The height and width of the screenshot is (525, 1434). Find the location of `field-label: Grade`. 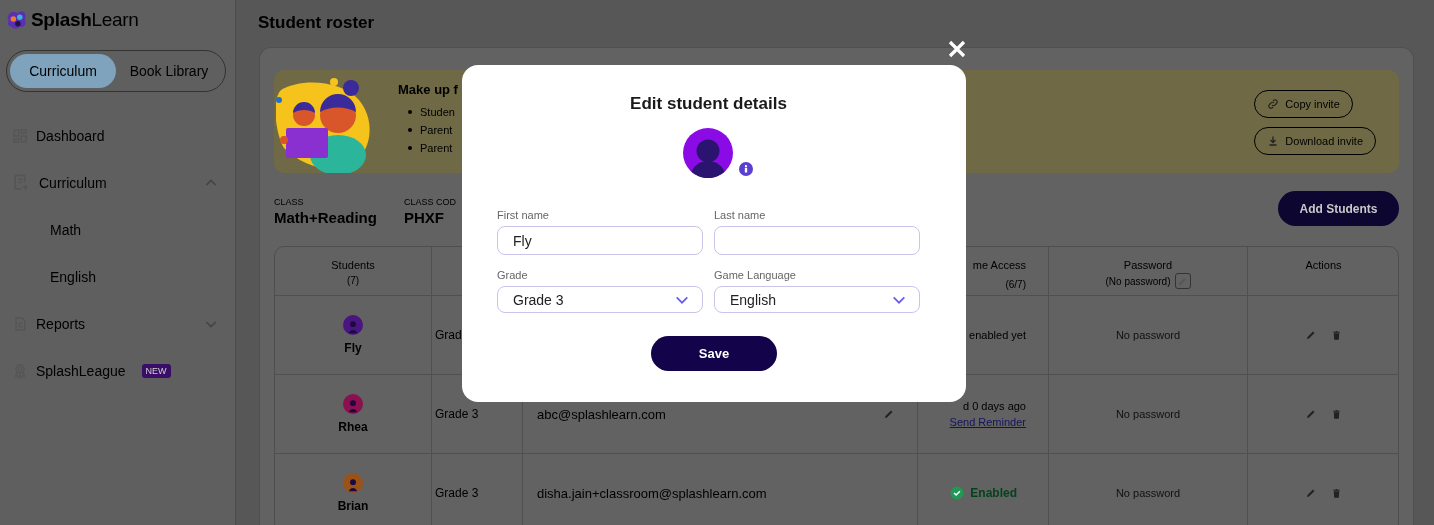

field-label: Grade is located at coordinates (513, 275).